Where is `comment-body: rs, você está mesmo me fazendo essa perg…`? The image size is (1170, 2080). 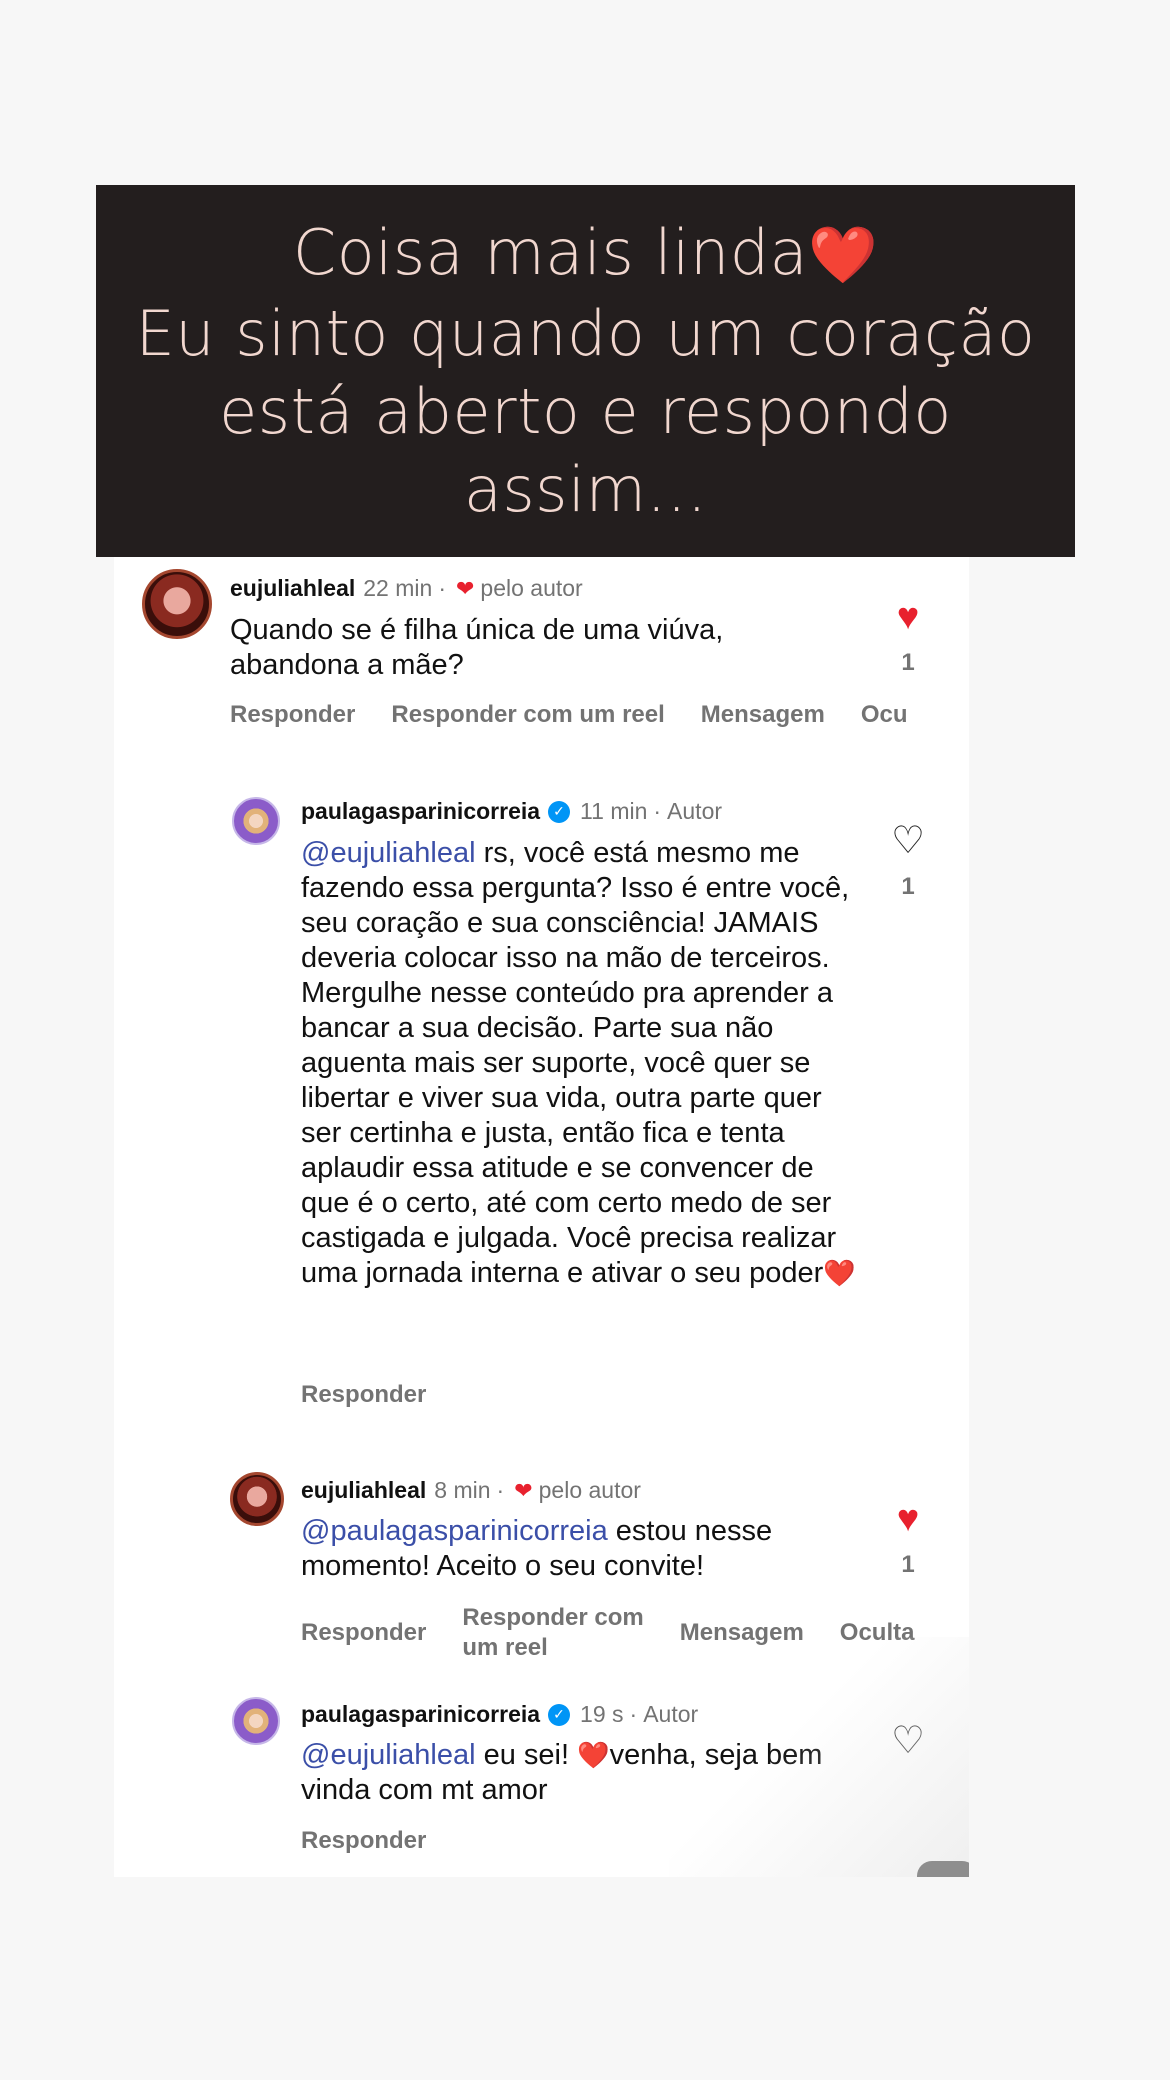 comment-body: rs, você está mesmo me fazendo essa perg… is located at coordinates (575, 1063).